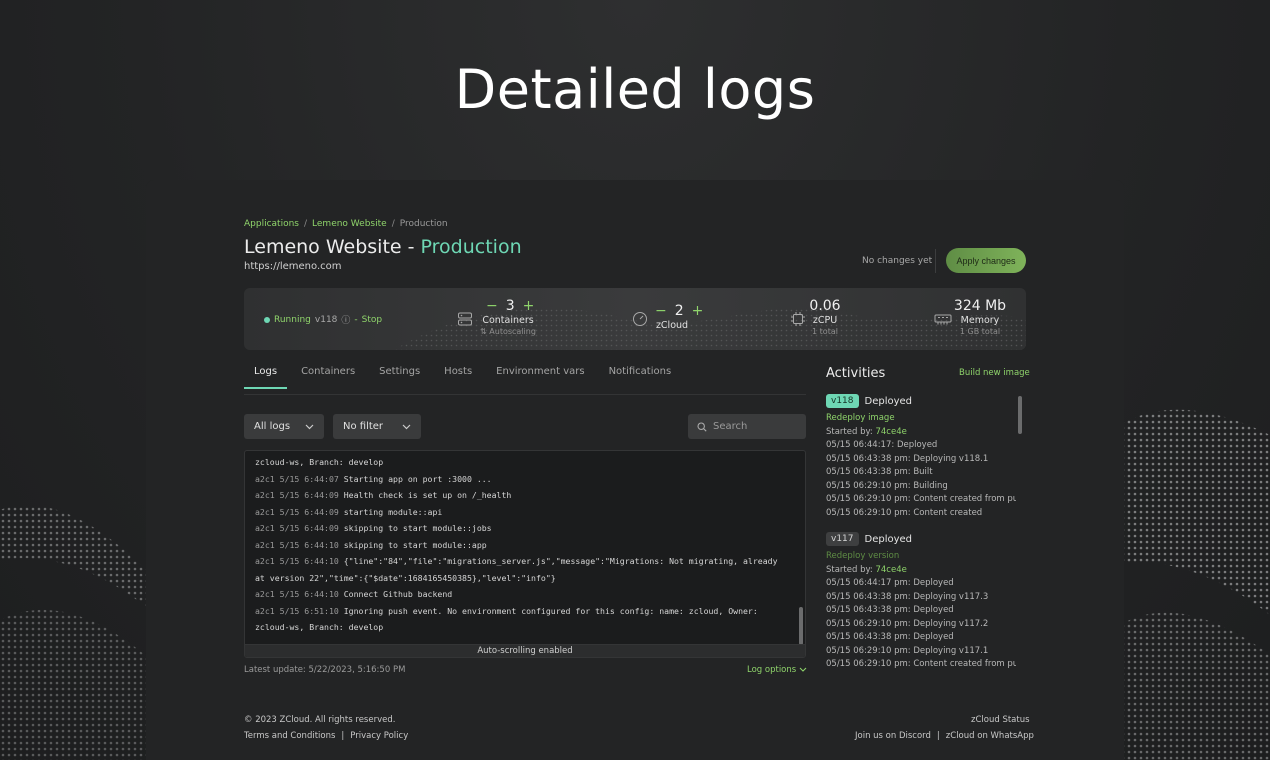 The height and width of the screenshot is (760, 1270). What do you see at coordinates (379, 736) in the screenshot?
I see `privacy-link: Privacy Policy` at bounding box center [379, 736].